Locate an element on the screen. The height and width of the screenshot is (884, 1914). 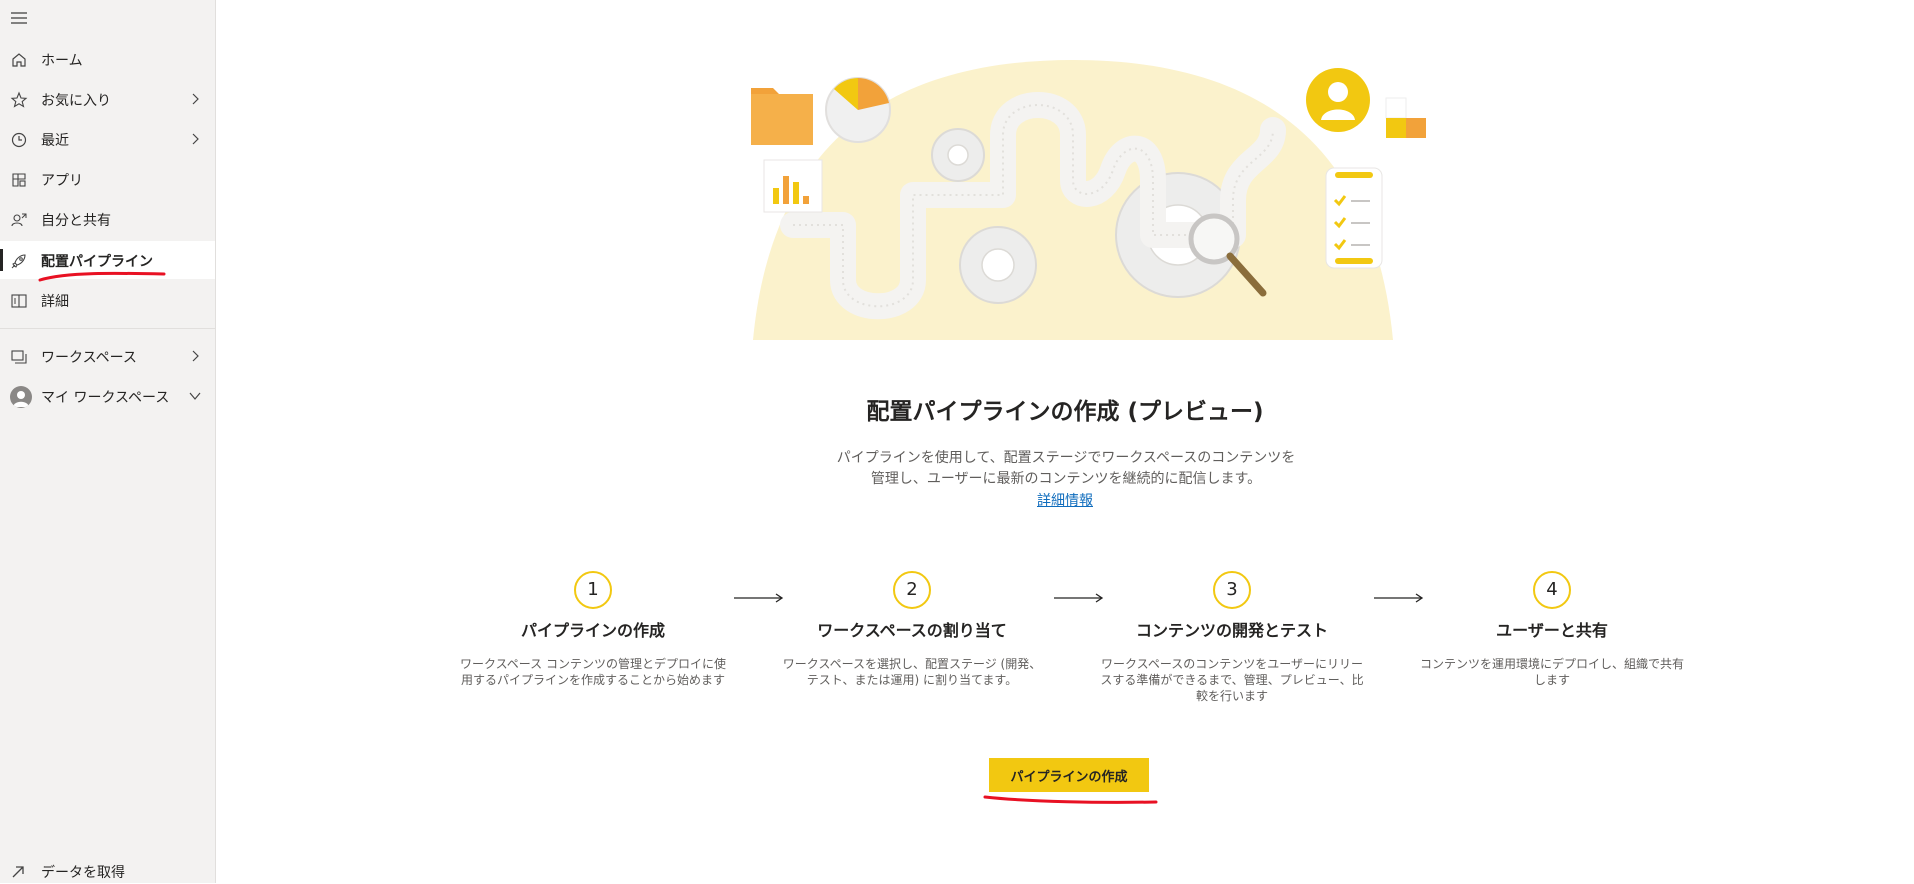
step-share-users: 4 ユーザーと共有 コンテンツを運用環境にデプロイし、組織で共有 します is located at coordinates (1552, 629).